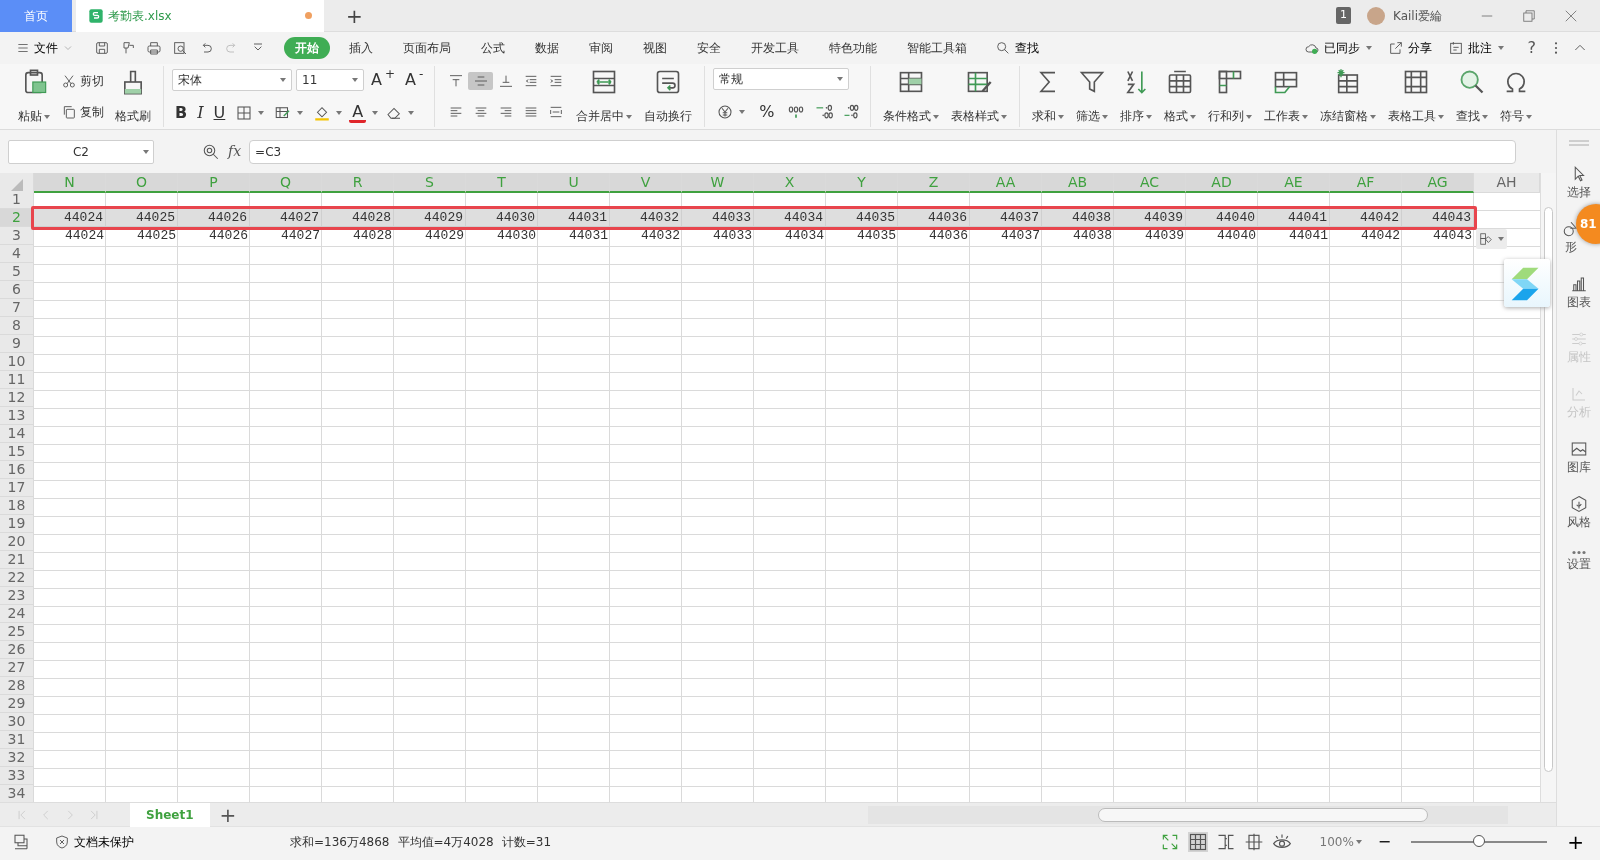 Image resolution: width=1600 pixels, height=860 pixels. I want to click on row-header: 31, so click(17, 740).